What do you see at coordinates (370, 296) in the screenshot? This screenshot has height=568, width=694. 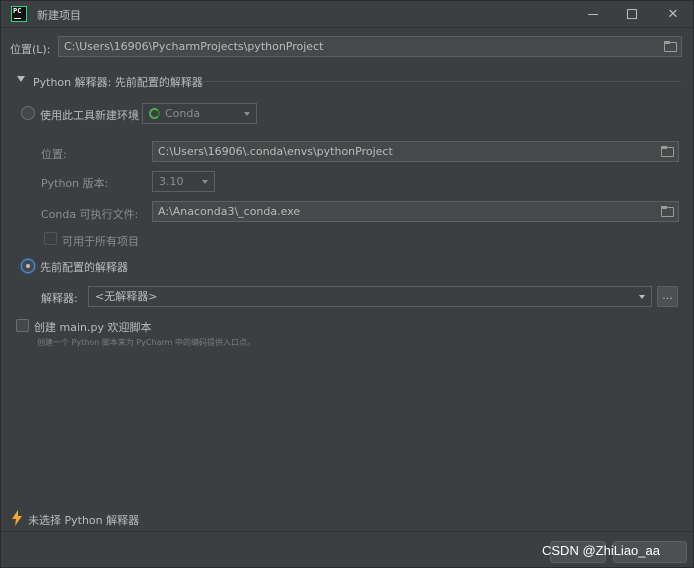 I see `interpreter-select: <无解释器>` at bounding box center [370, 296].